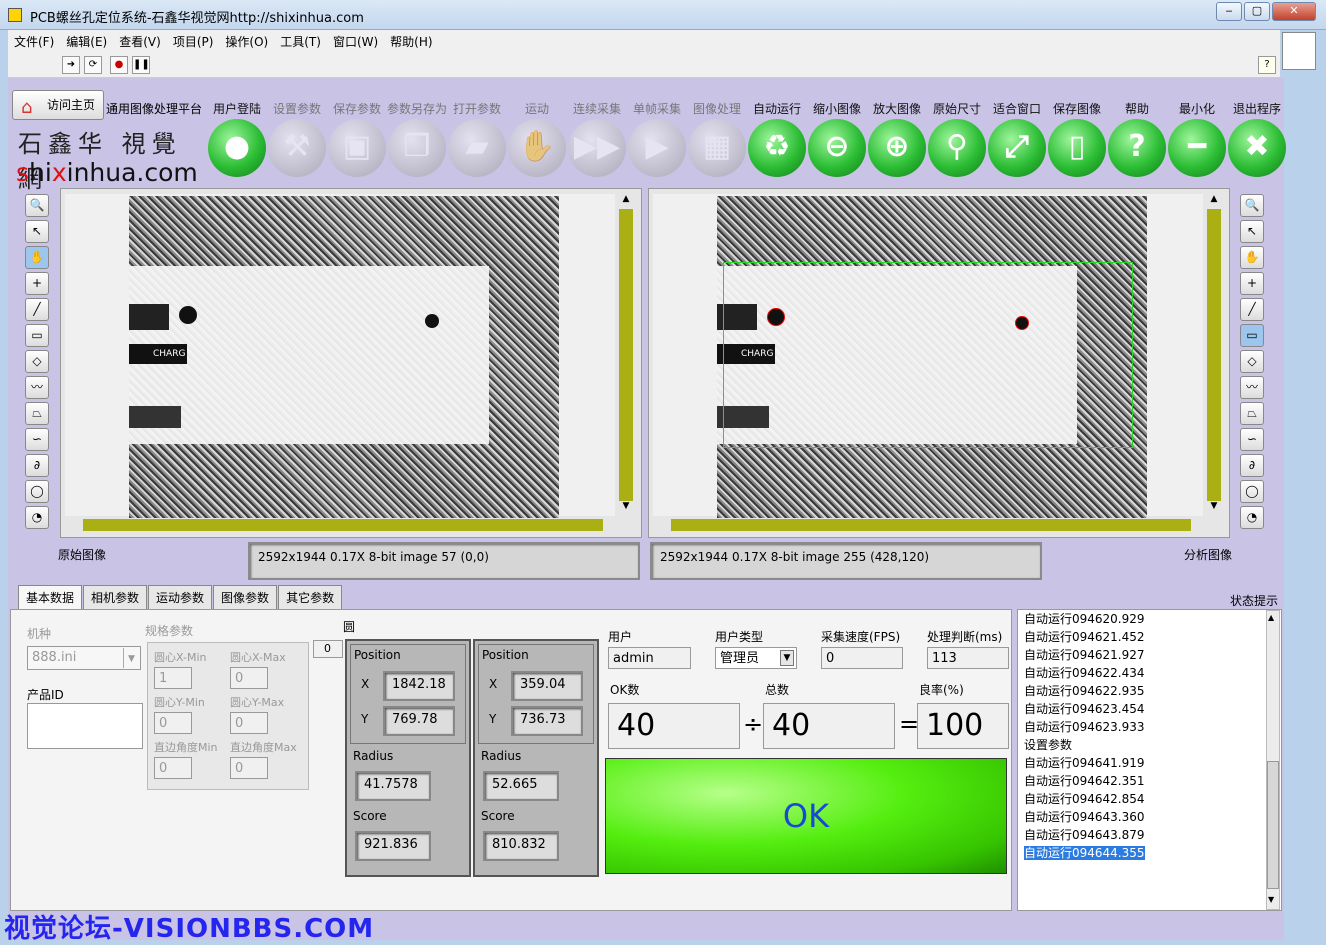 This screenshot has height=945, width=1326. I want to click on menu-help: 帮助(H), so click(411, 41).